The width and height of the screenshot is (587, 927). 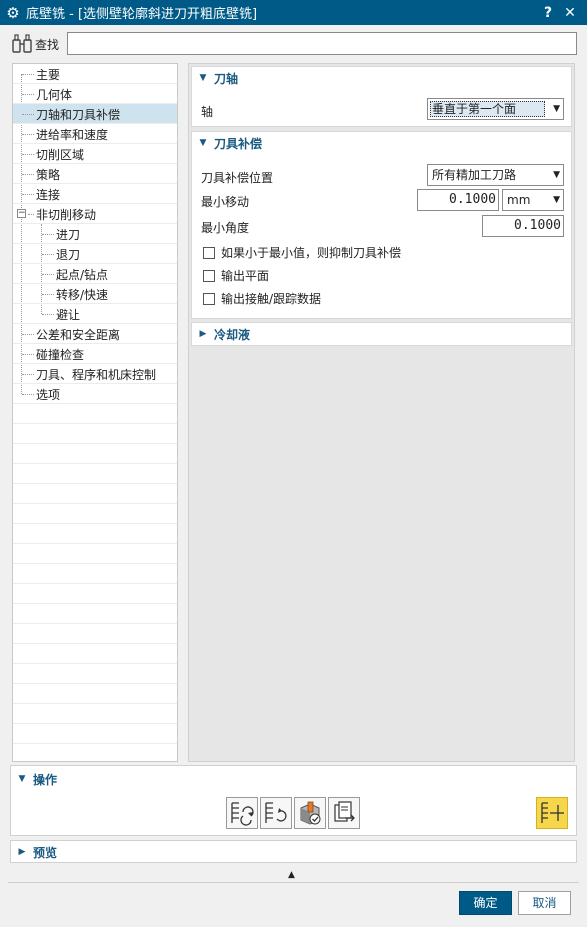 What do you see at coordinates (45, 852) in the screenshot?
I see `section-title: 预览` at bounding box center [45, 852].